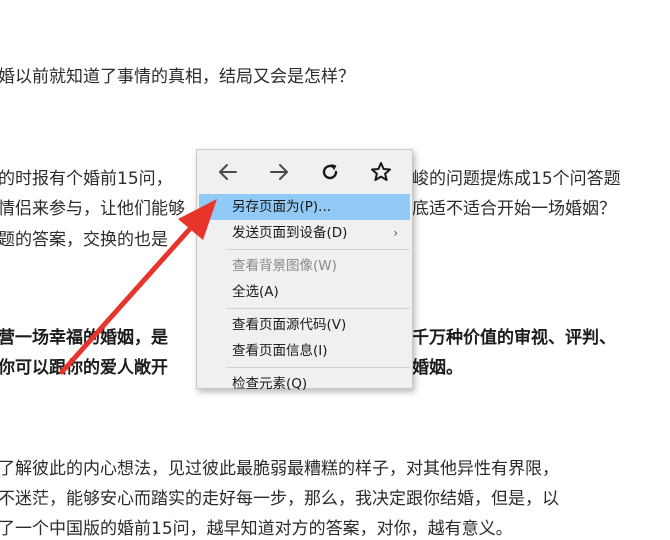 The image size is (670, 540). I want to click on inspect-element-item: 检查元素(Q), so click(304, 384).